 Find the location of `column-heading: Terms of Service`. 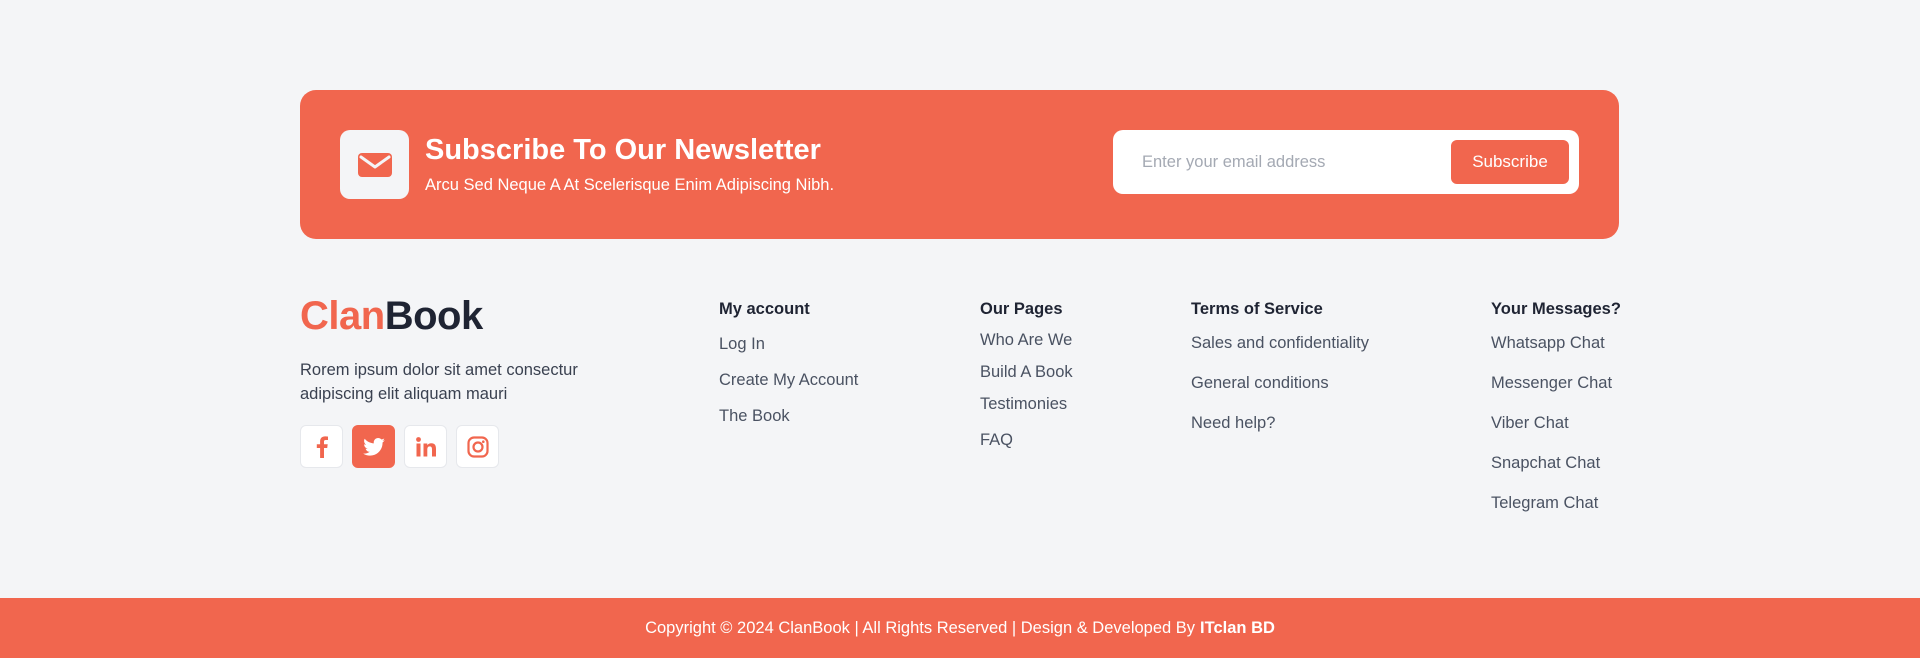

column-heading: Terms of Service is located at coordinates (1257, 309).